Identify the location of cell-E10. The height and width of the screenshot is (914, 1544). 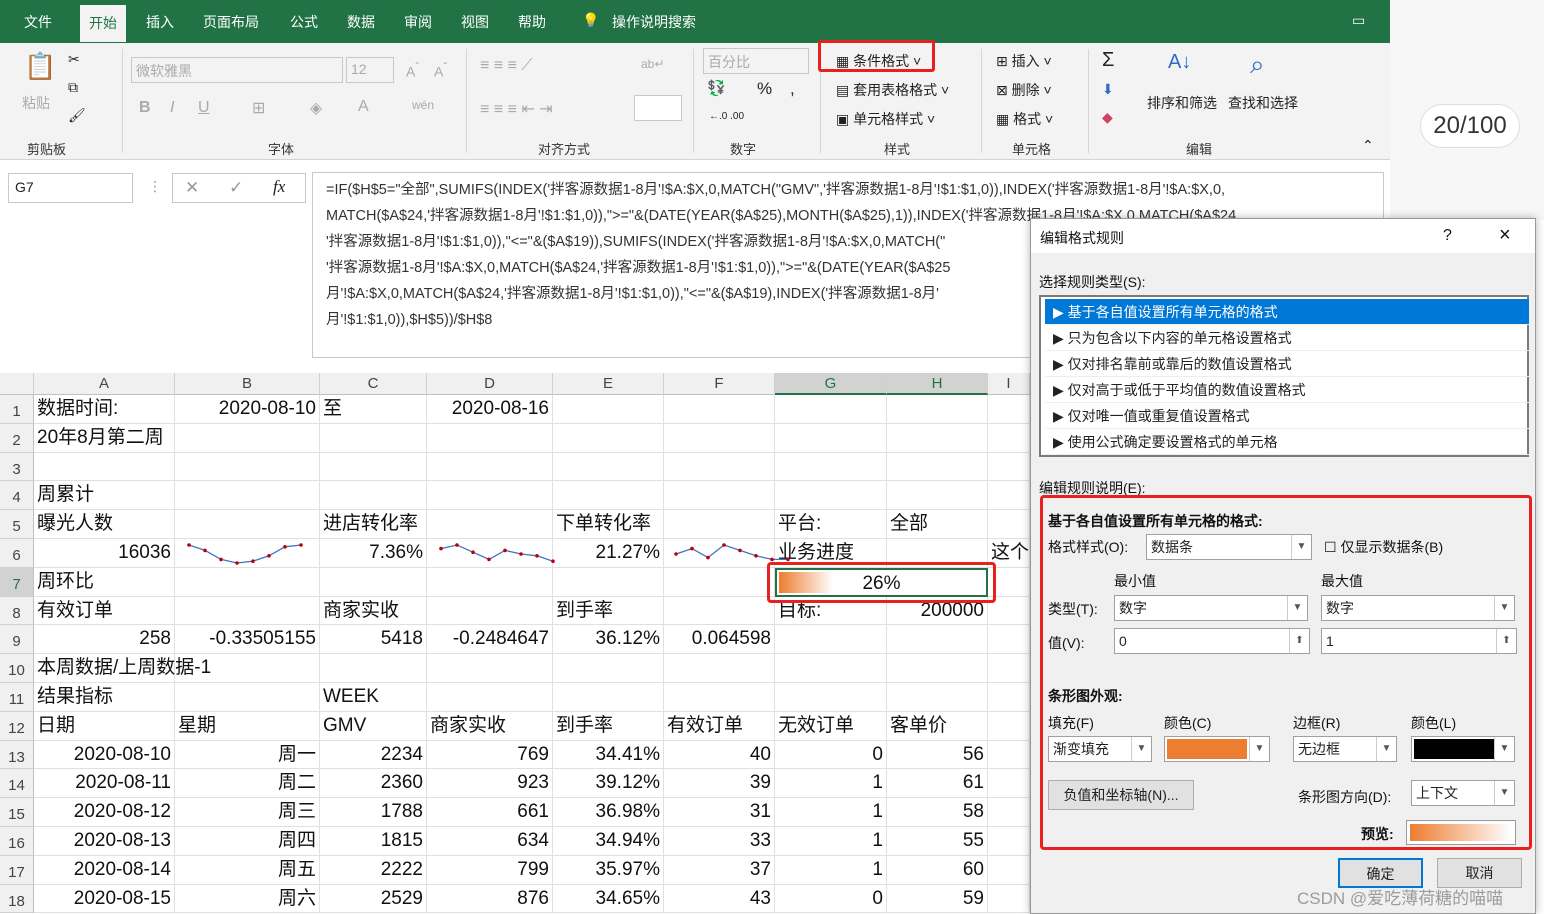
(608, 668).